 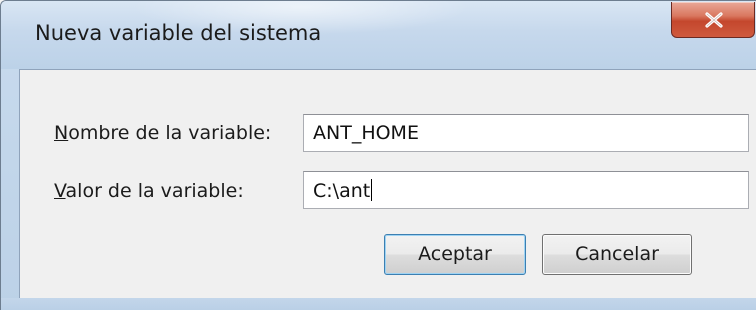 What do you see at coordinates (617, 254) in the screenshot?
I see `cancel-button: Cancelar` at bounding box center [617, 254].